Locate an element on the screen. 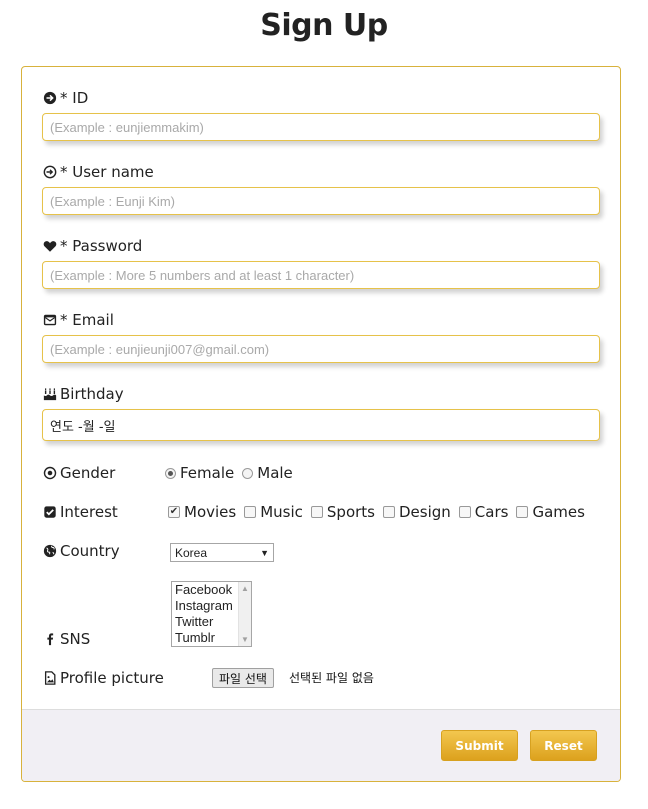 The image size is (648, 809). username-label: * User name is located at coordinates (98, 172).